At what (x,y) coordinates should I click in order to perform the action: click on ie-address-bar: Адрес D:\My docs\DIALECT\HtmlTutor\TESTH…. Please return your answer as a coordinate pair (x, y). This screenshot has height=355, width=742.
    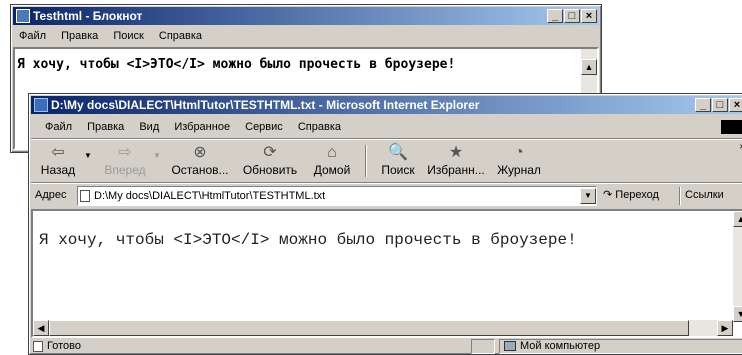
    Looking at the image, I should click on (386, 196).